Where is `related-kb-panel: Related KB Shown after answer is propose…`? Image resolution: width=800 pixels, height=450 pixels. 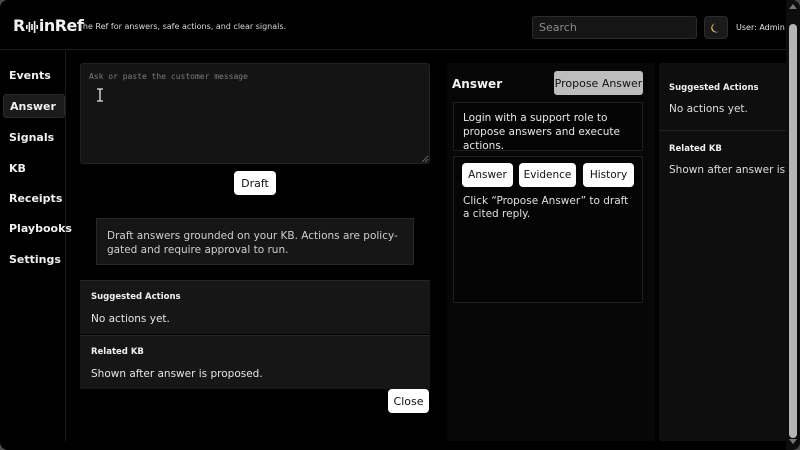 related-kb-panel: Related KB Shown after answer is propose… is located at coordinates (255, 362).